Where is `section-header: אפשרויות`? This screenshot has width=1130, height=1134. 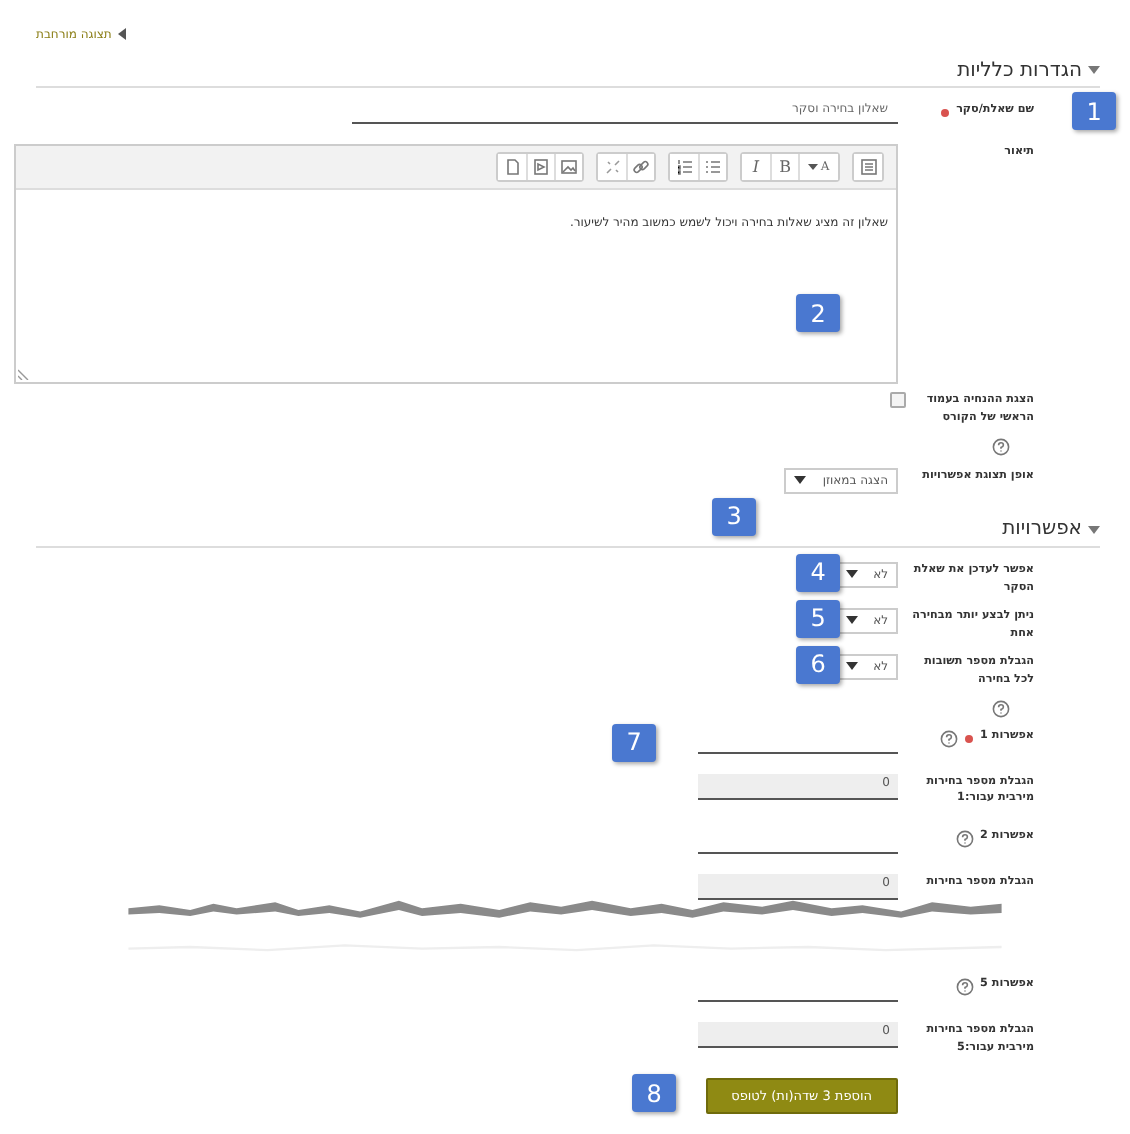 section-header: אפשרויות is located at coordinates (1051, 529).